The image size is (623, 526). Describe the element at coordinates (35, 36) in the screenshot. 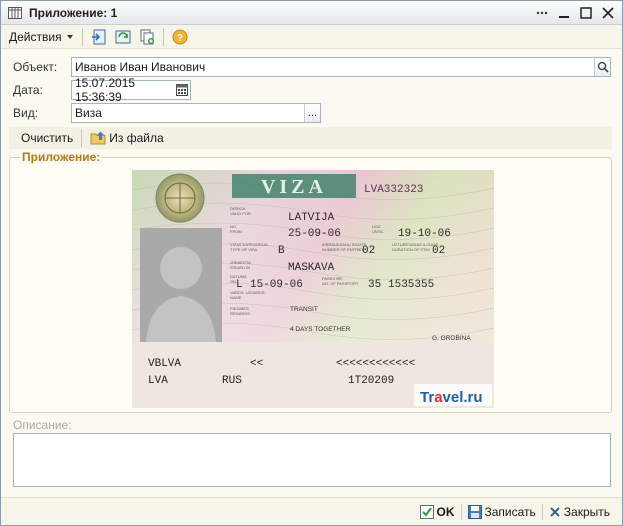

I see `actions-label: Действия` at that location.